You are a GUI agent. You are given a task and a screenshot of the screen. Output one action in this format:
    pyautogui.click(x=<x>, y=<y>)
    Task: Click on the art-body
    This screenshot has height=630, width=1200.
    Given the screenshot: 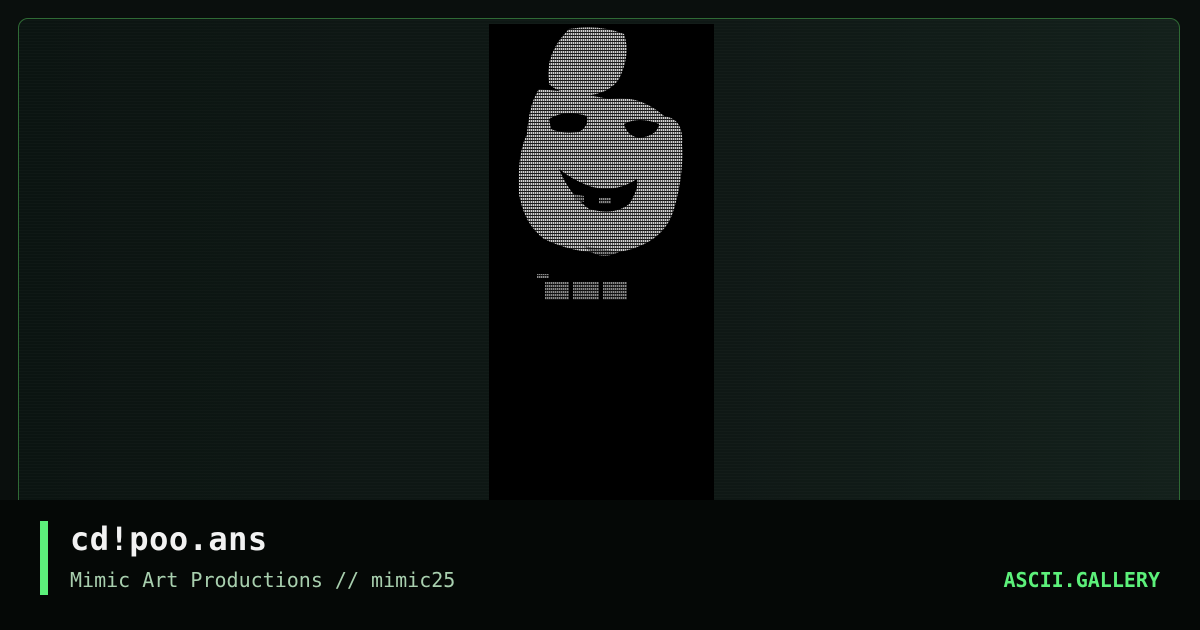 What is the action you would take?
    pyautogui.click(x=600, y=171)
    